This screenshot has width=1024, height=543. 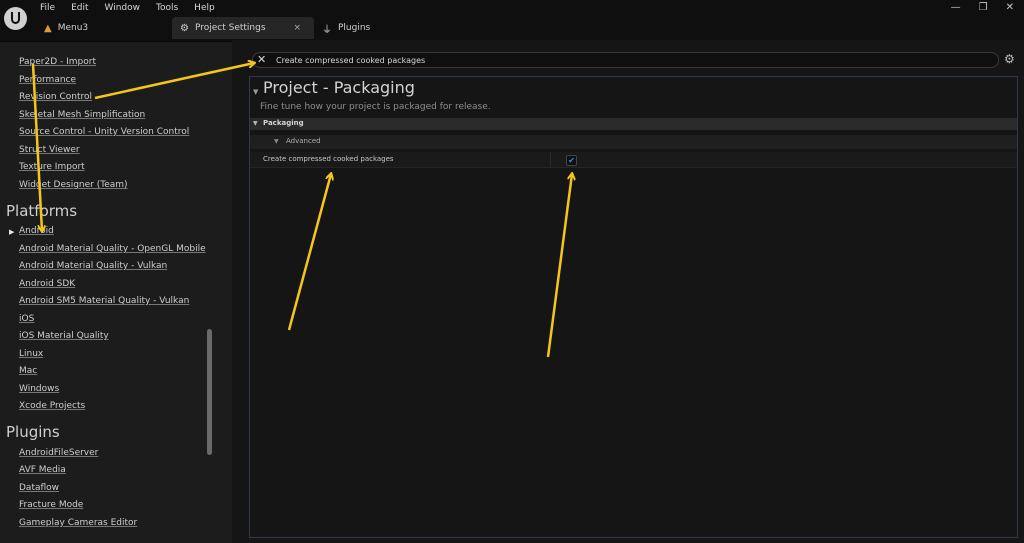 I want to click on sidebar-item-revision-control: Revision Control, so click(x=55, y=97).